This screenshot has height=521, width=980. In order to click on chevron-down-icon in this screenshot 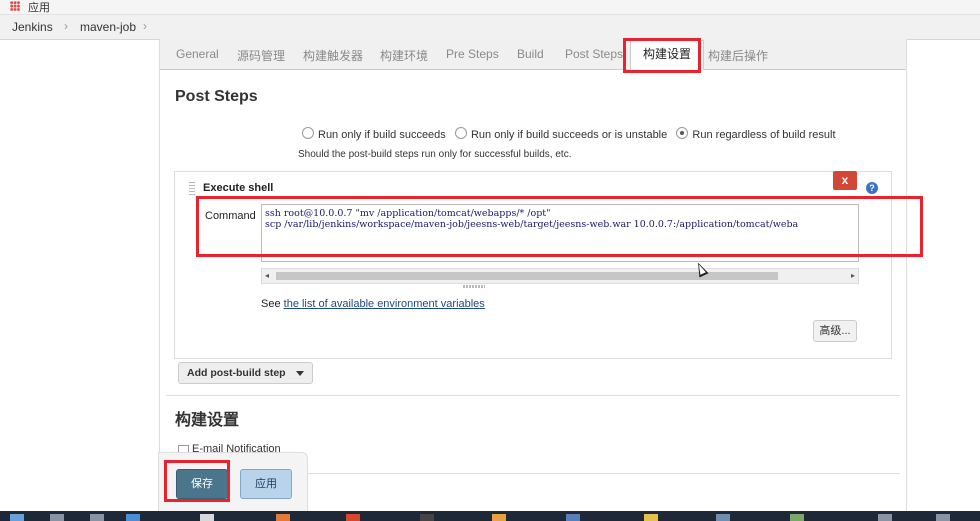, I will do `click(299, 373)`.